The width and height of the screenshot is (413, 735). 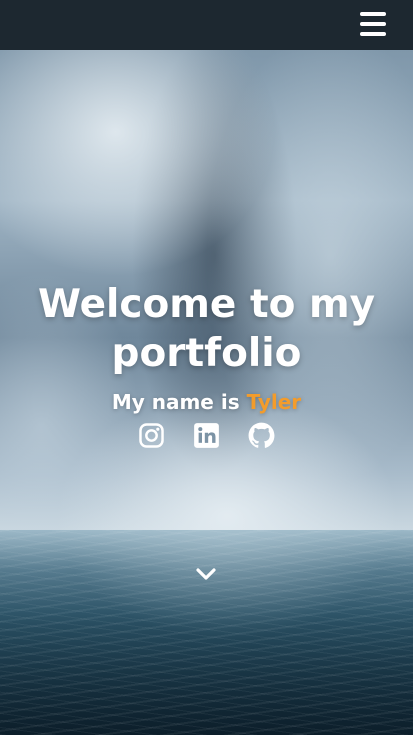 I want to click on instagram-icon, so click(x=151, y=435).